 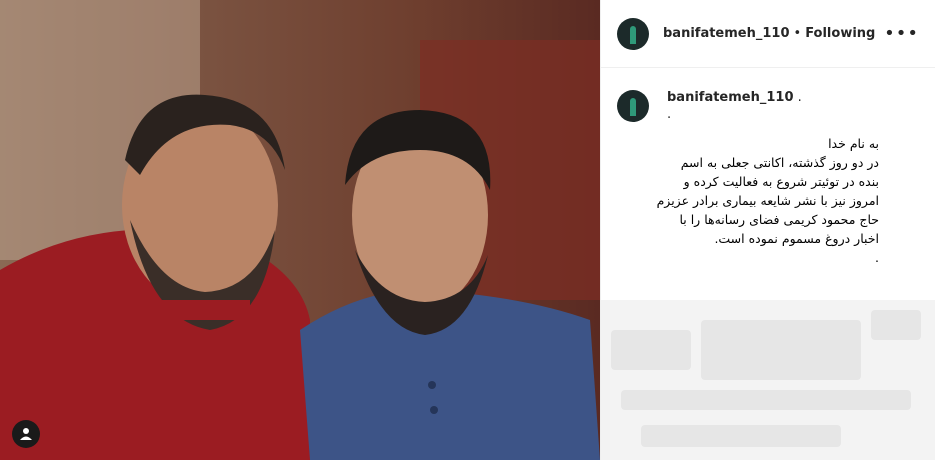 I want to click on avatar, so click(x=633, y=33).